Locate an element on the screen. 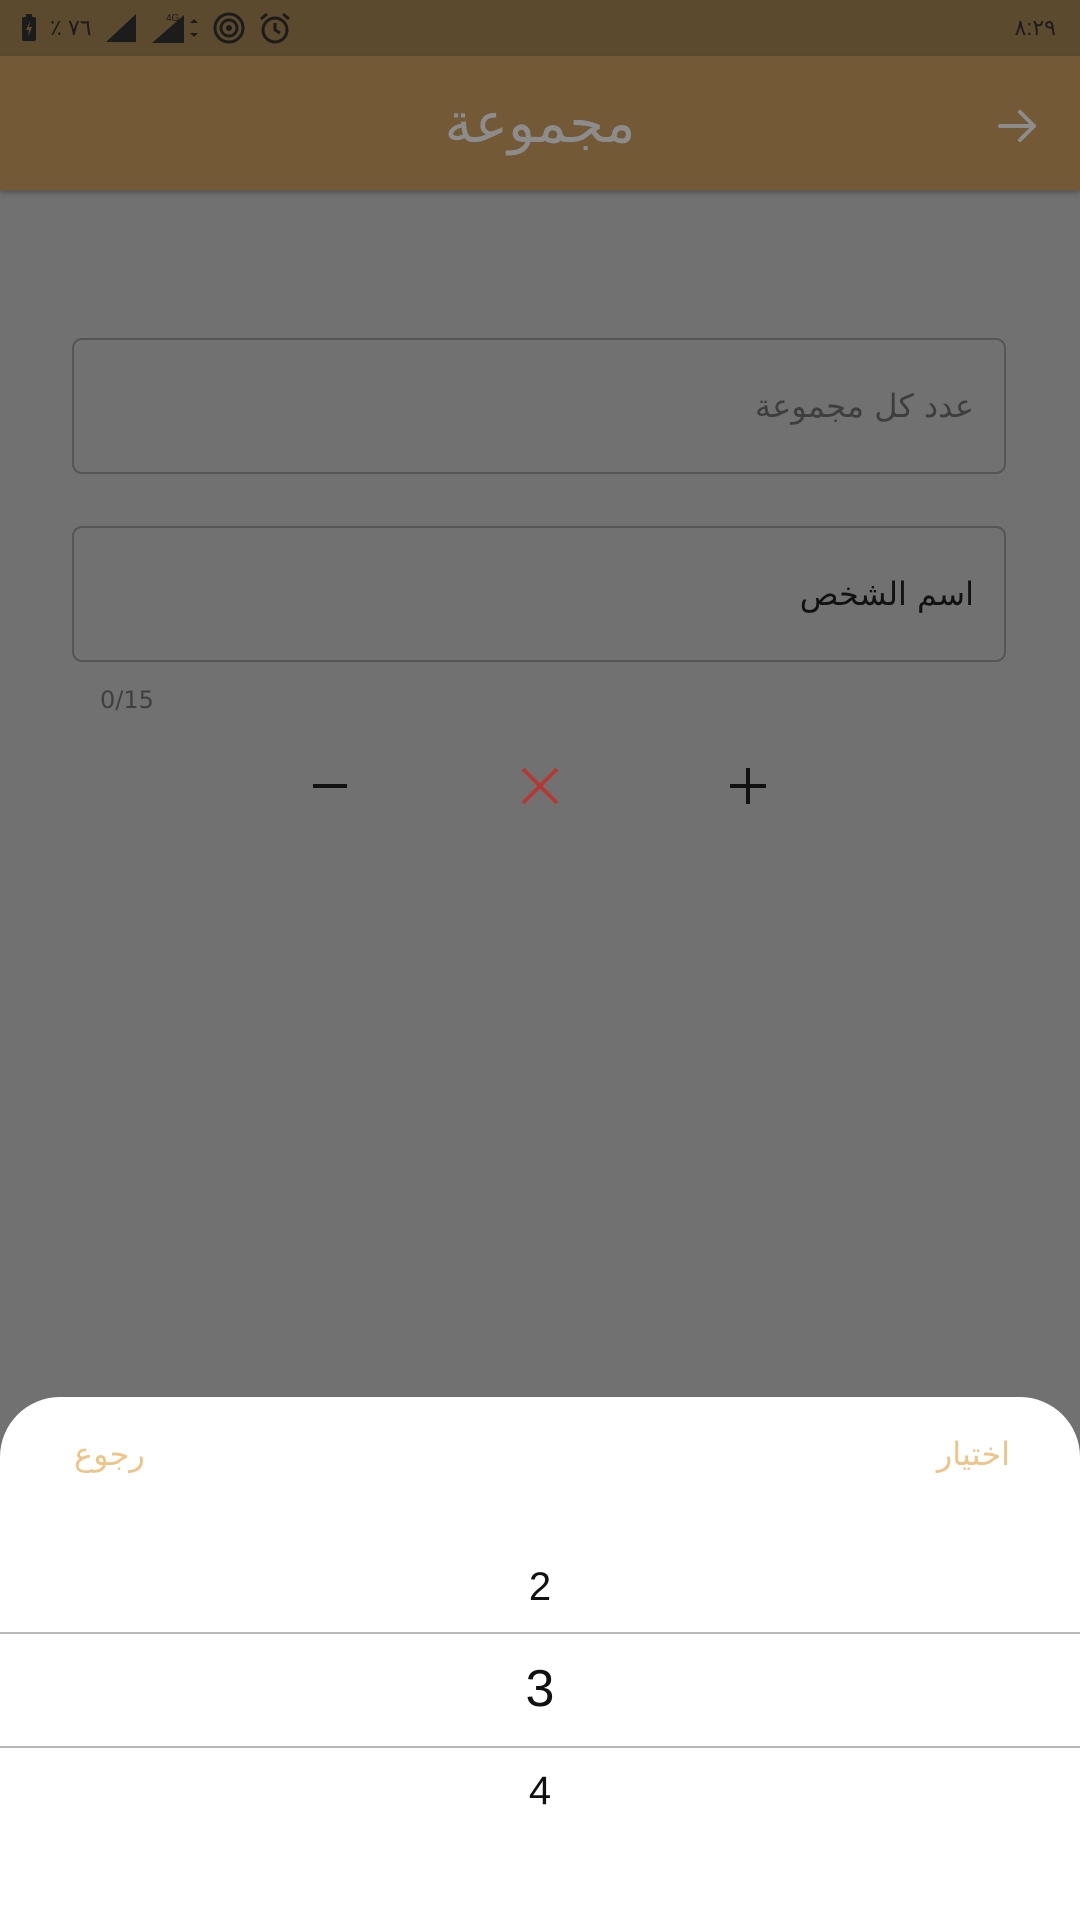 The height and width of the screenshot is (1920, 1080). person-name-field is located at coordinates (539, 594).